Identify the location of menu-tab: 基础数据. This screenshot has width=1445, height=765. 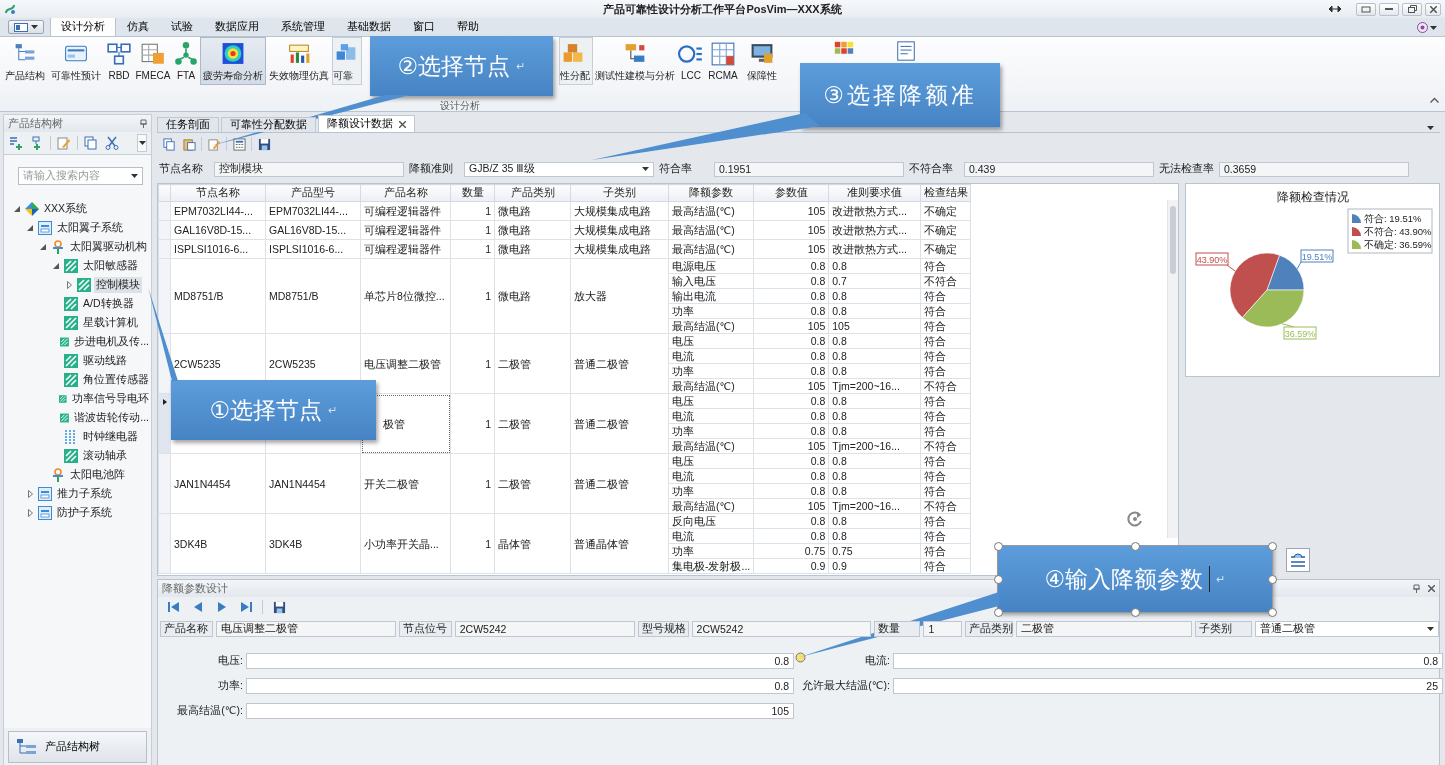
(369, 26).